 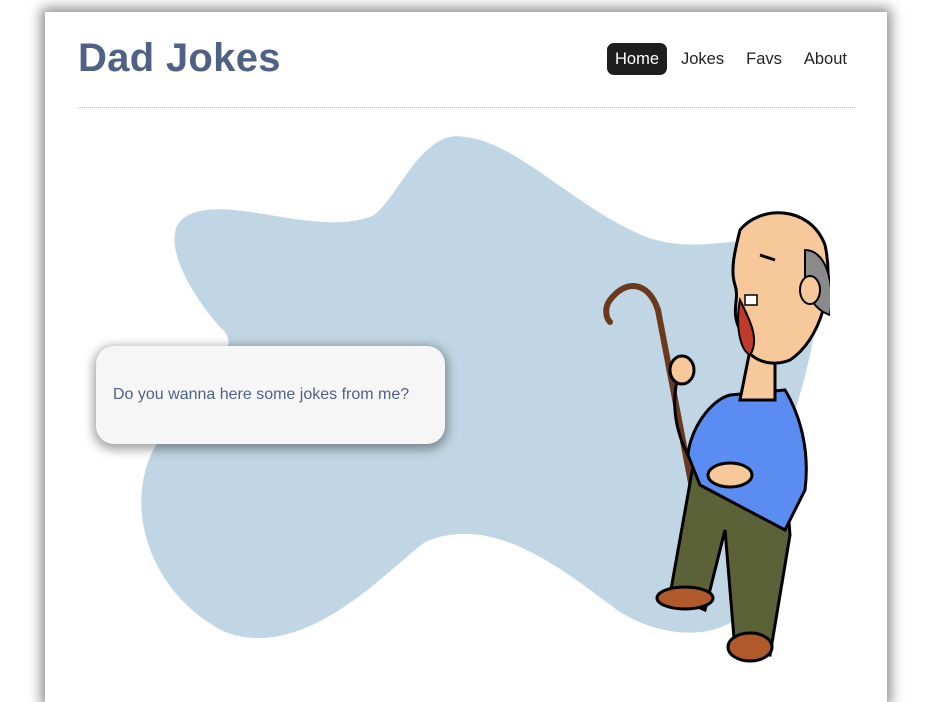 I want to click on speech-text: Do you wanna here some jokes from me?, so click(x=261, y=394).